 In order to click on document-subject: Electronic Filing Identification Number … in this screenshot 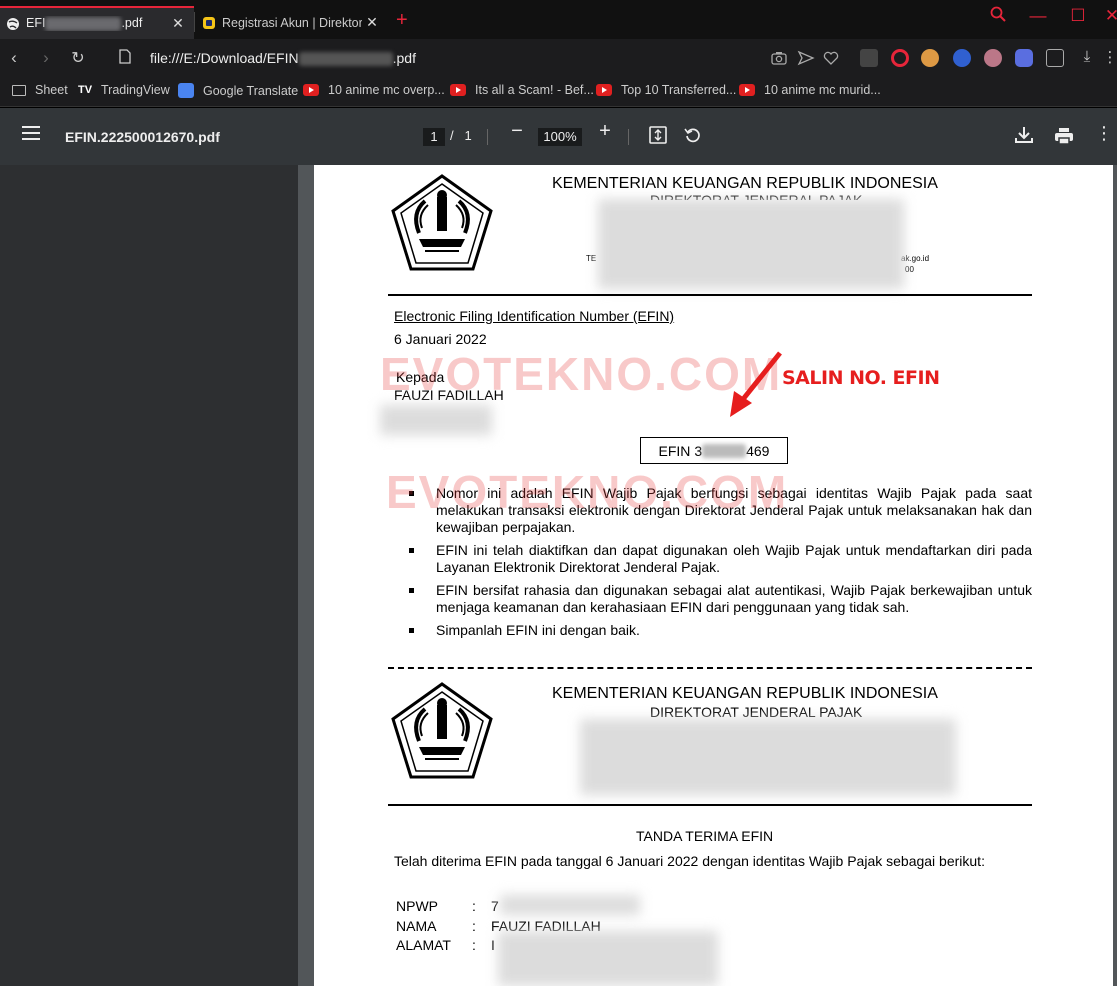, I will do `click(534, 316)`.